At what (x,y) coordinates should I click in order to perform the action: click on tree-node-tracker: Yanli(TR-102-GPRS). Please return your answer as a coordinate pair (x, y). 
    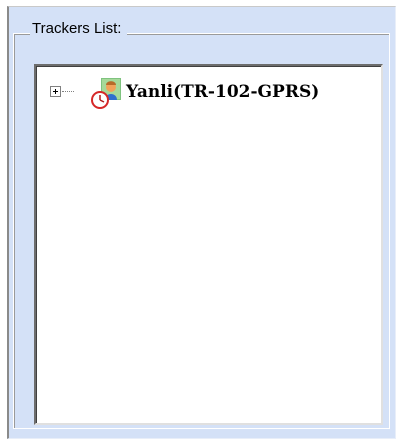
    Looking at the image, I should click on (215, 94).